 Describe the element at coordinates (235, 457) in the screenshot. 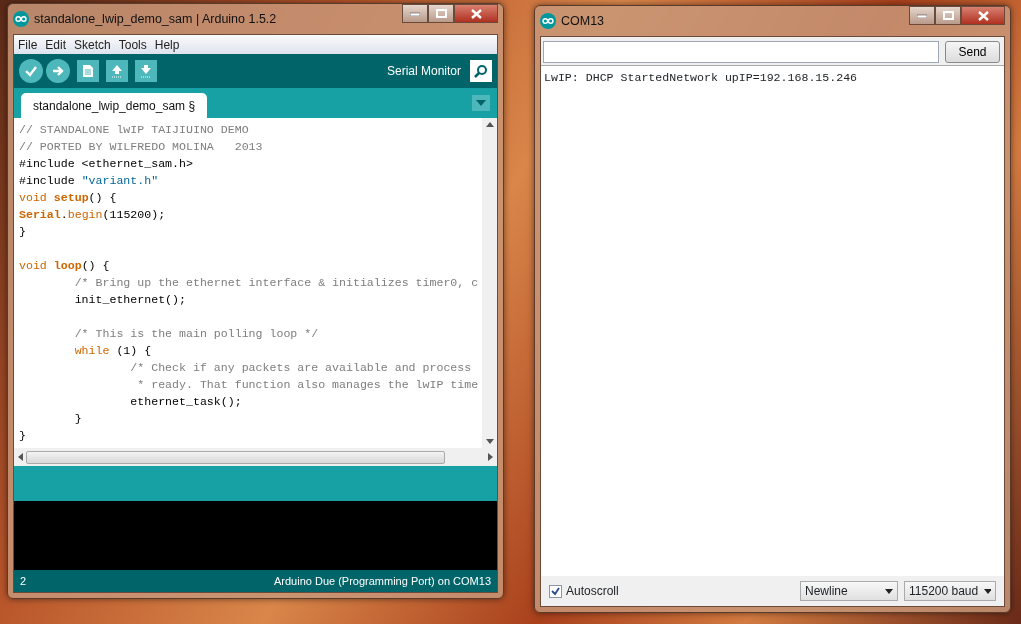

I see `scrollbar-thumb` at that location.